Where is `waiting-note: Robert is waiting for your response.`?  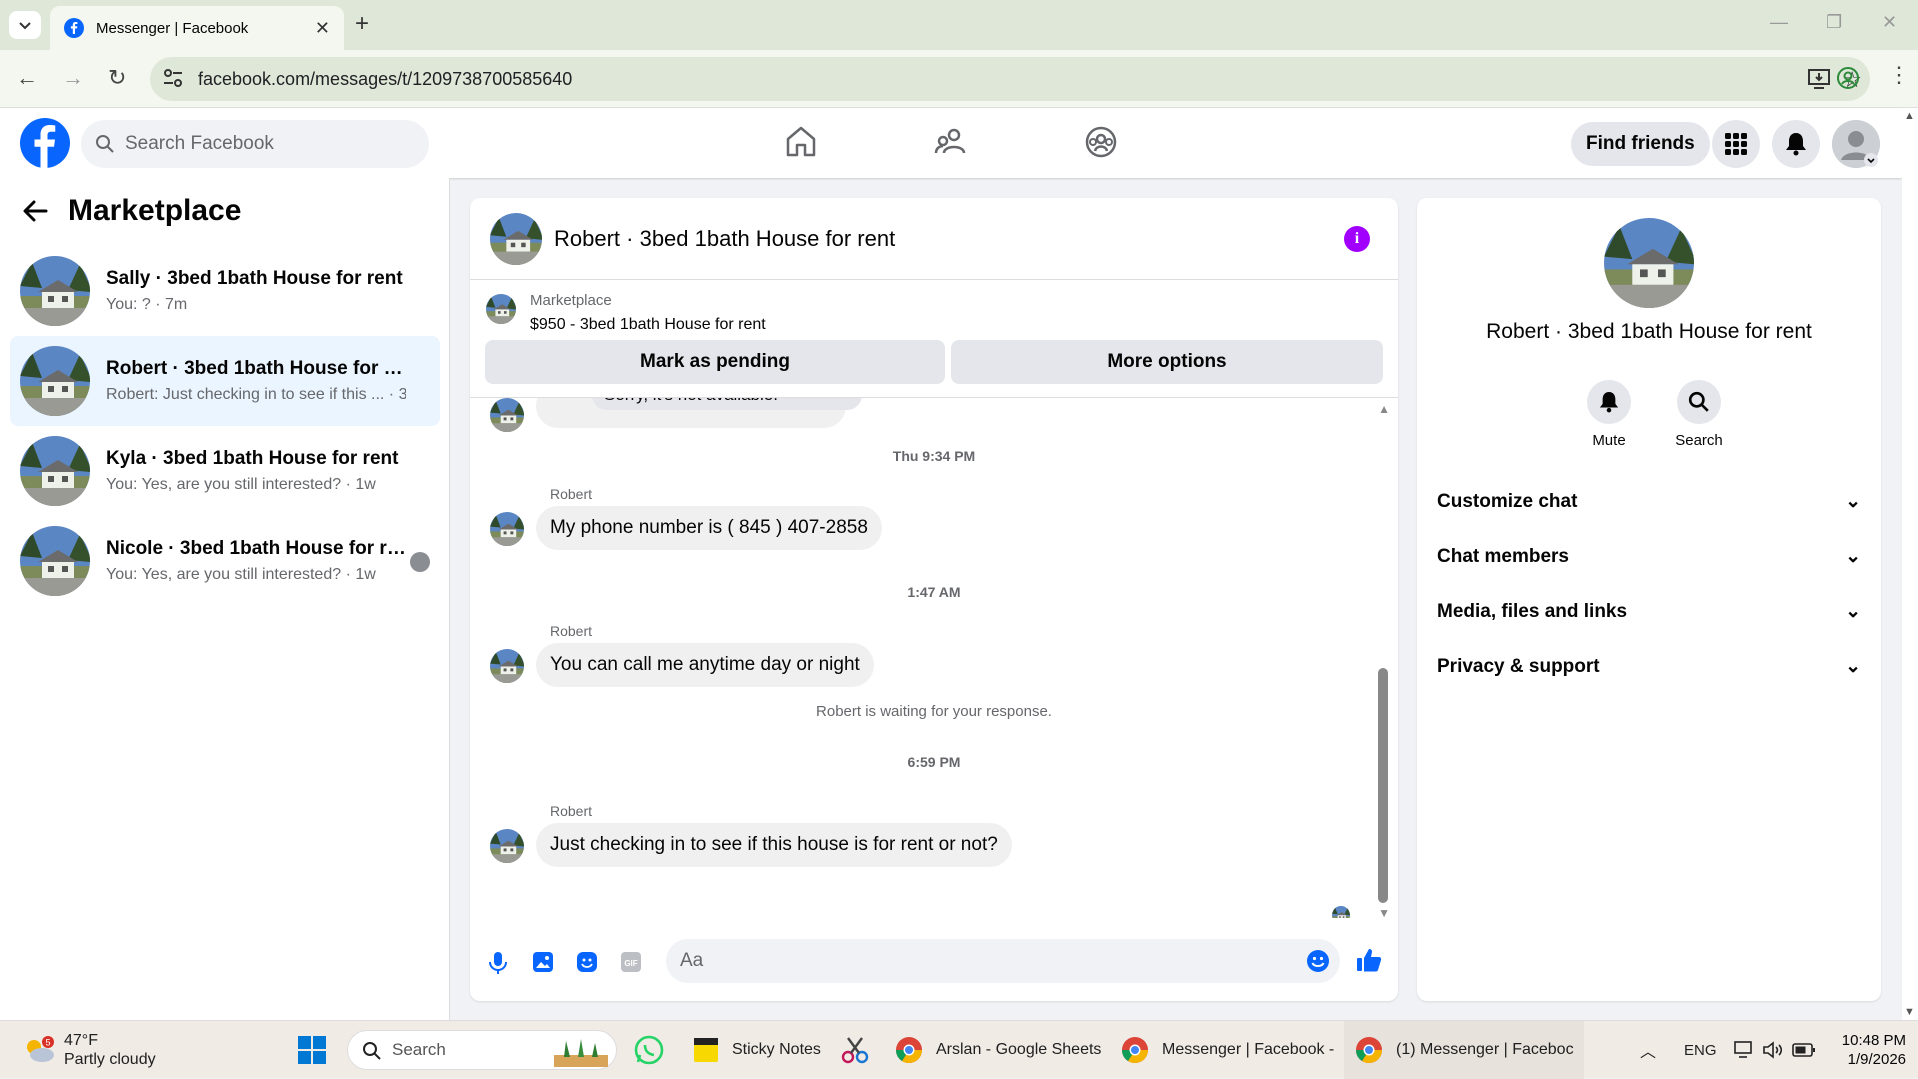 waiting-note: Robert is waiting for your response. is located at coordinates (934, 711).